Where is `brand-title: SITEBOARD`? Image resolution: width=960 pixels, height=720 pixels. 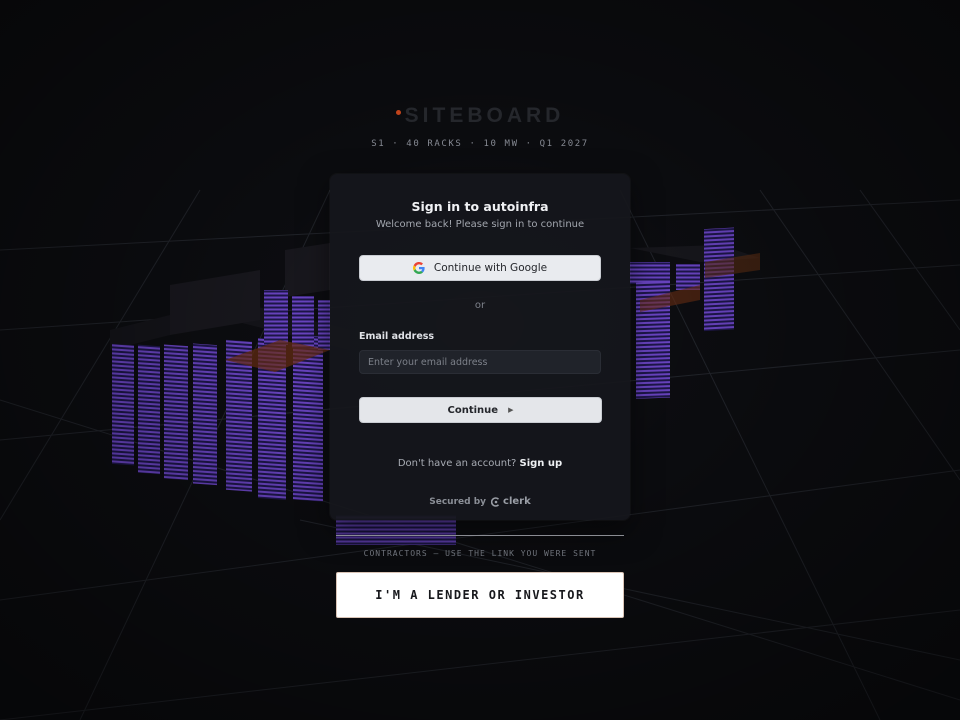 brand-title: SITEBOARD is located at coordinates (480, 116).